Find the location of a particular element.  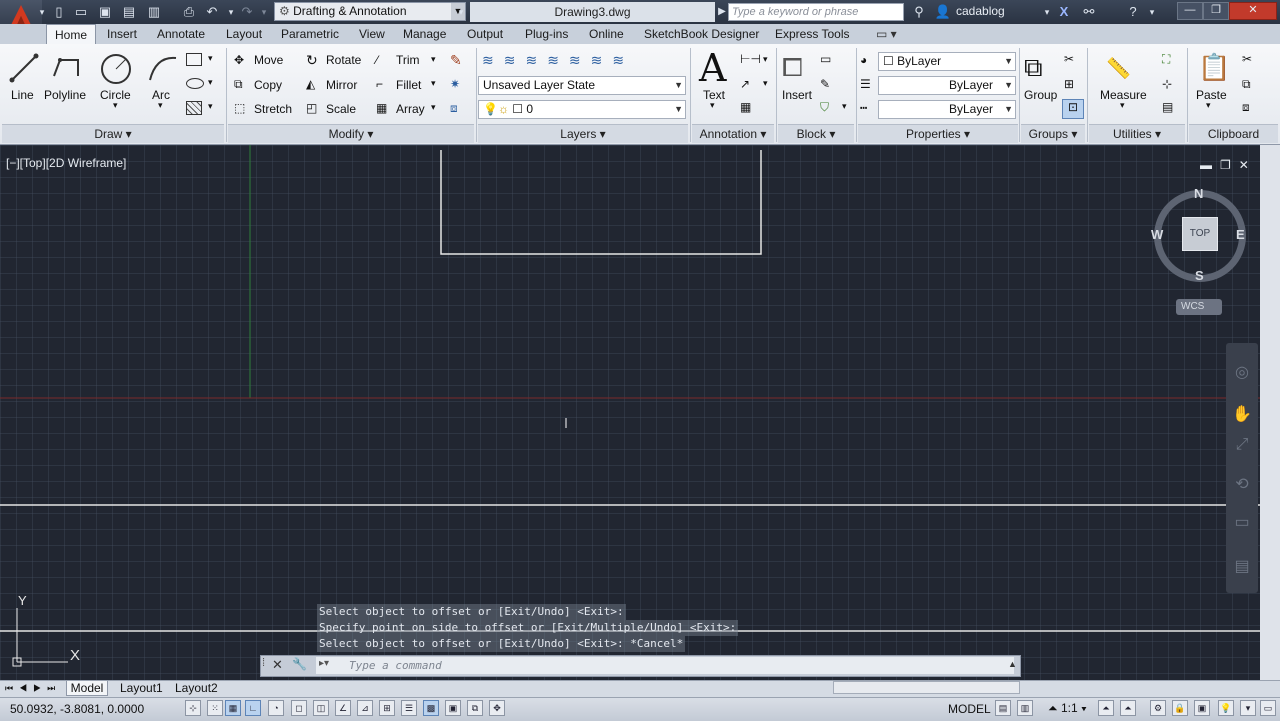

command-line-customize-icon: 🔧 is located at coordinates (299, 664).